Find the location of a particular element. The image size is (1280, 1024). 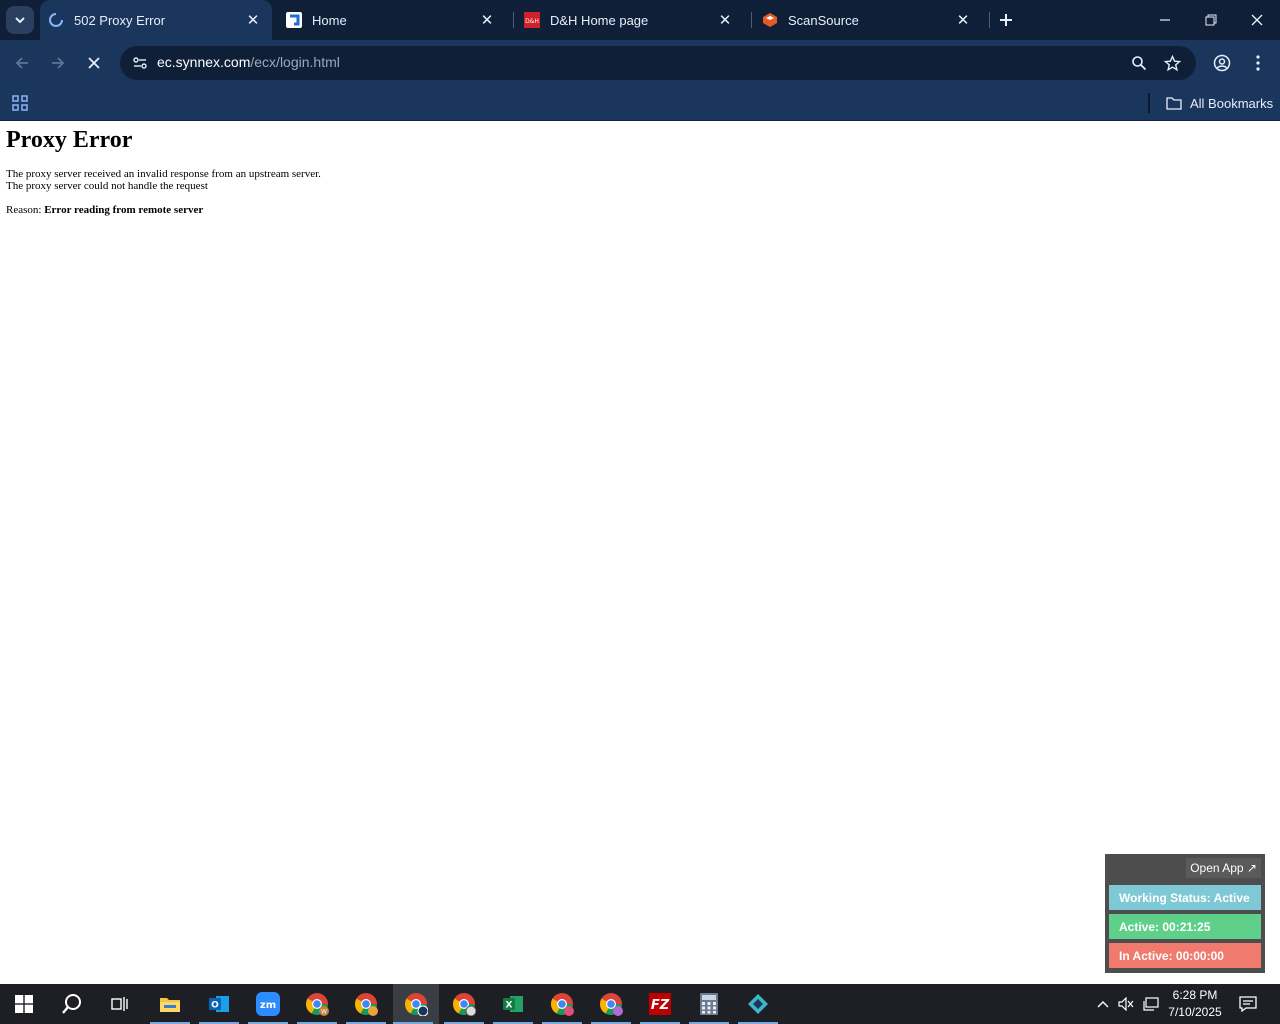

search-button is located at coordinates (72, 1004).